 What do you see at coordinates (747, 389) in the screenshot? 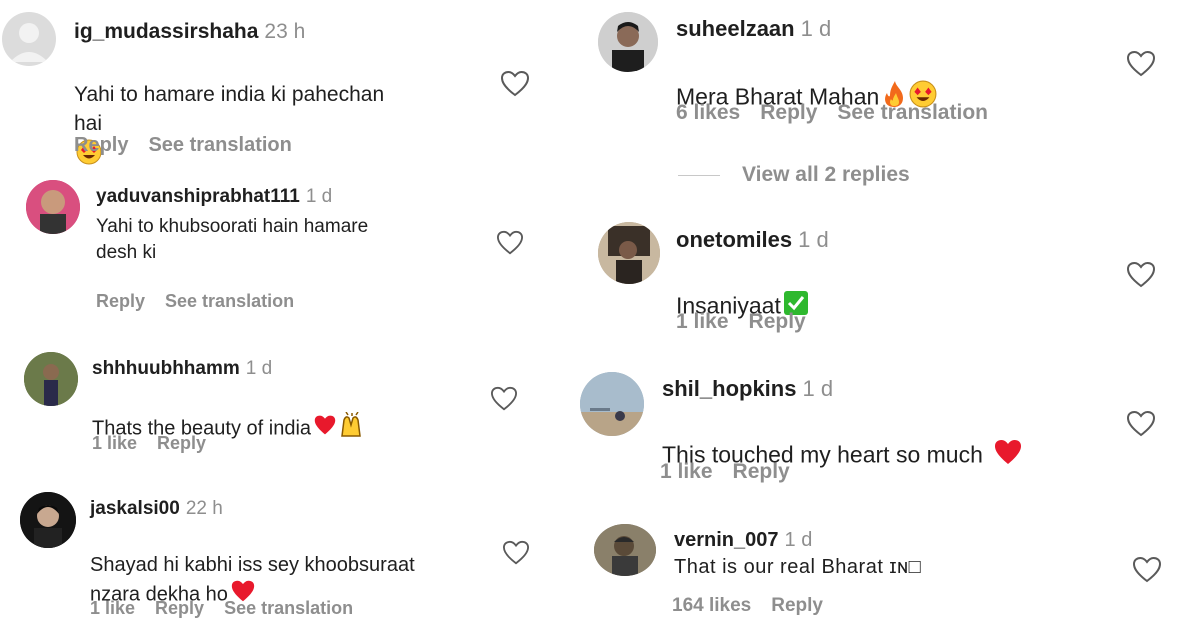
I see `comment-username: shil_hopkins 1 d` at bounding box center [747, 389].